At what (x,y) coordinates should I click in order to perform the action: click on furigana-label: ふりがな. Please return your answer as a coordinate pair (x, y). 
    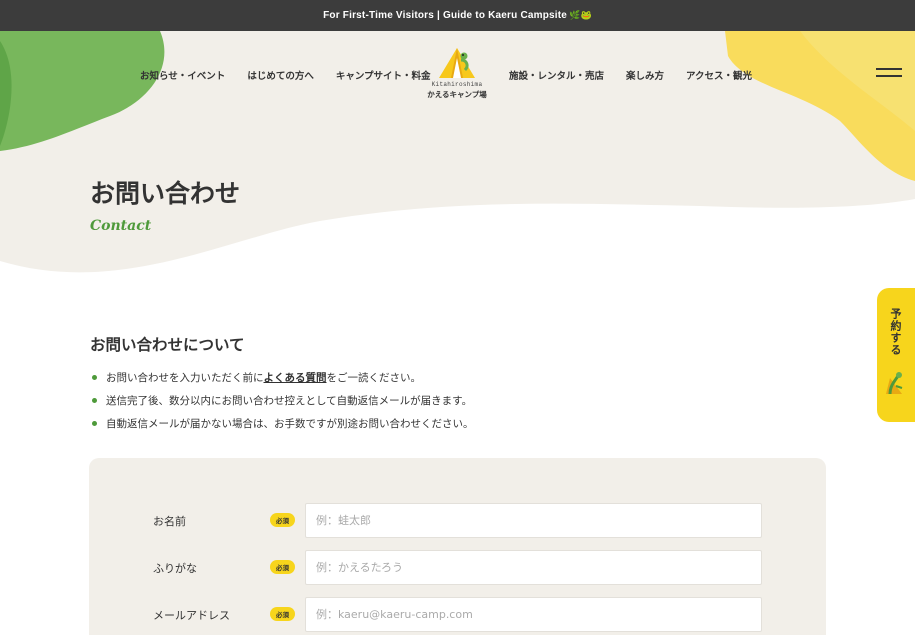
    Looking at the image, I should click on (175, 568).